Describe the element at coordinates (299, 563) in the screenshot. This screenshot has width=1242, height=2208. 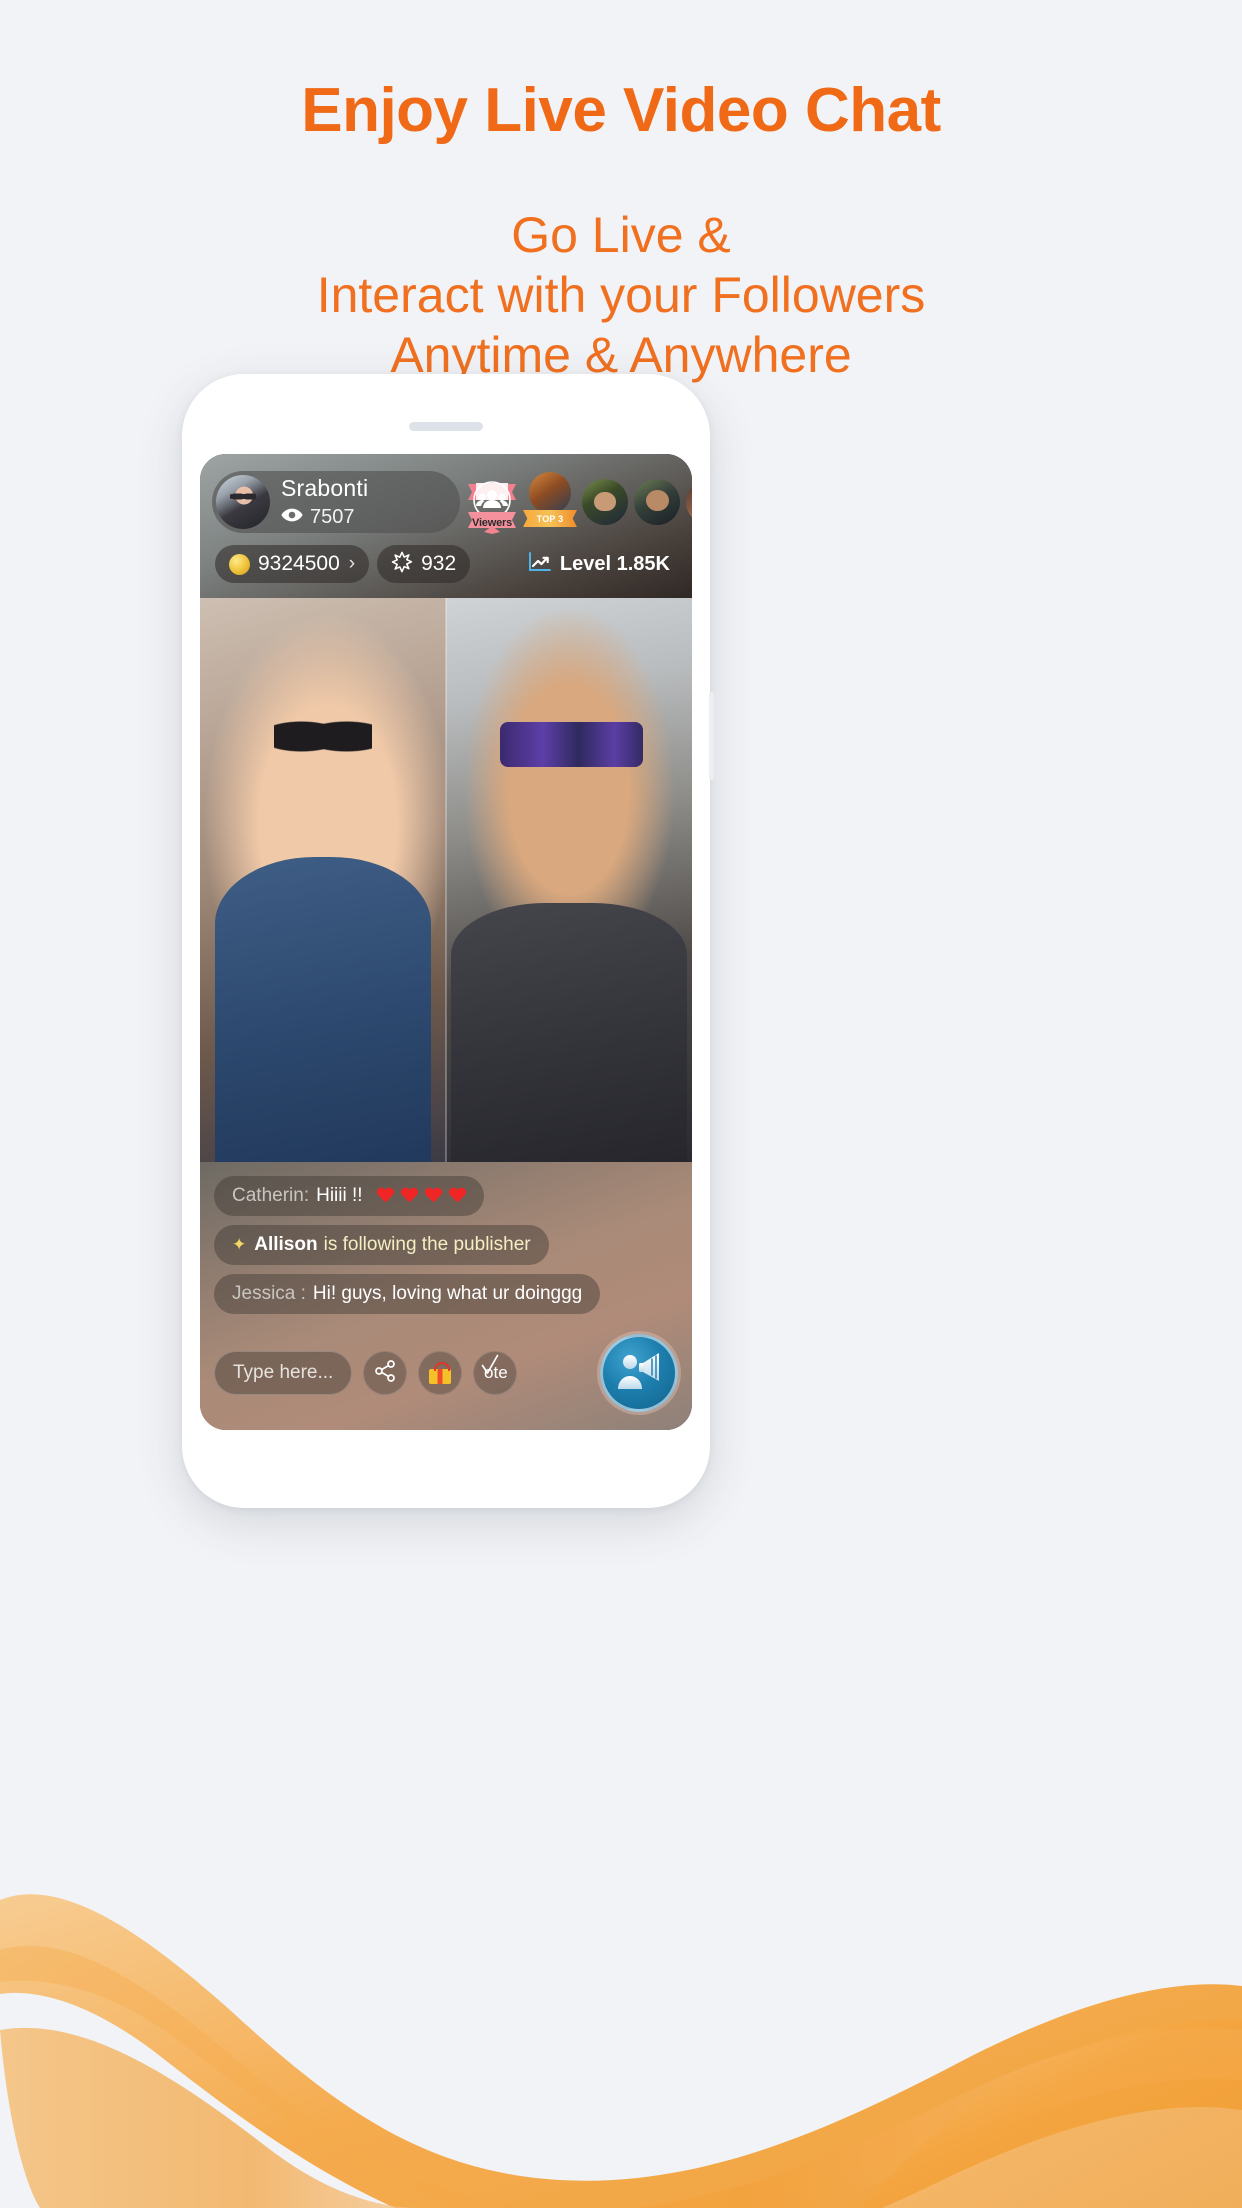
I see `coin-value: 9324500` at that location.